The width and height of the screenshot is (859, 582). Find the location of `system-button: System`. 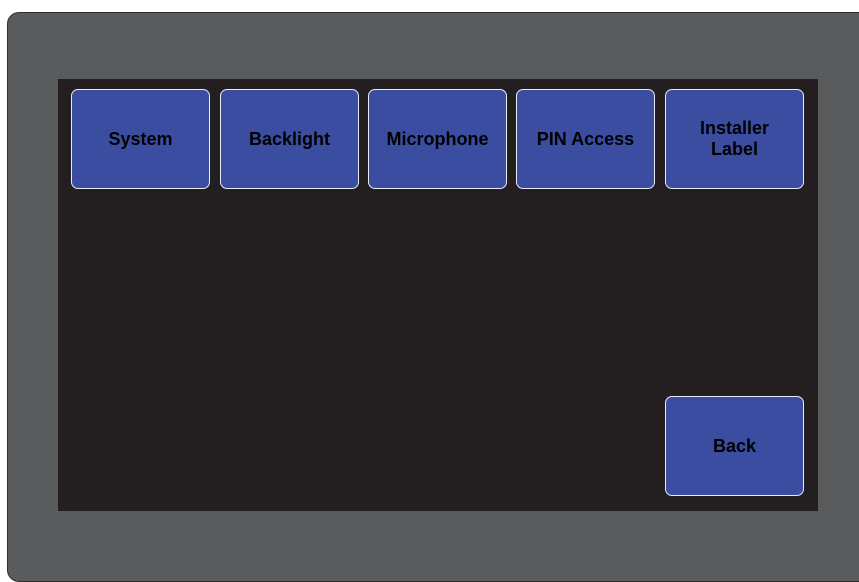

system-button: System is located at coordinates (140, 139).